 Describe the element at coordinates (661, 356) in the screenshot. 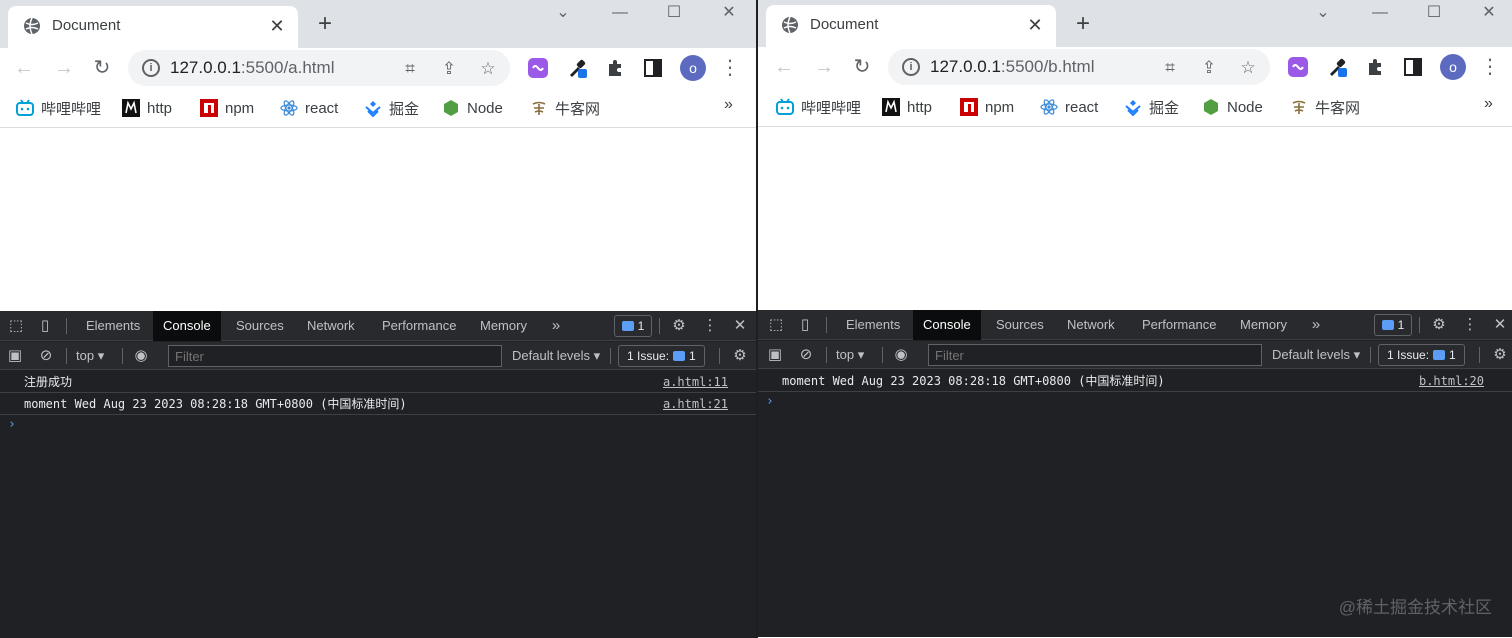

I see `issues-button: 1 Issue: 1` at that location.